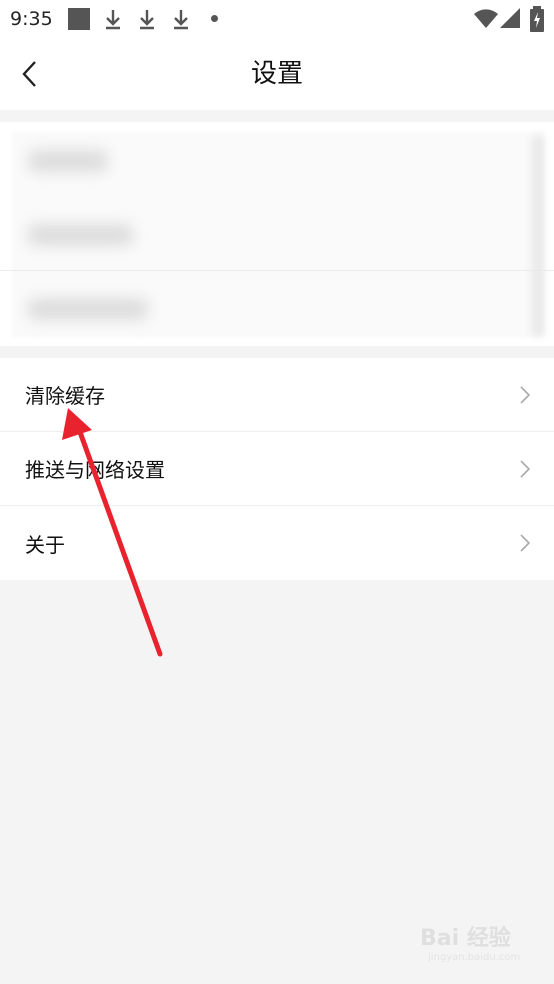 Image resolution: width=554 pixels, height=984 pixels. What do you see at coordinates (31, 19) in the screenshot?
I see `status-time: 9:35` at bounding box center [31, 19].